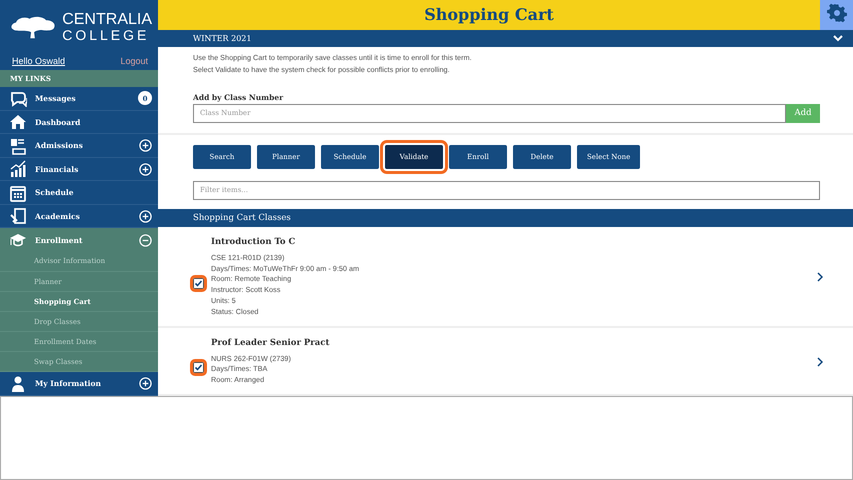 This screenshot has width=853, height=480. Describe the element at coordinates (18, 122) in the screenshot. I see `house-icon` at that location.